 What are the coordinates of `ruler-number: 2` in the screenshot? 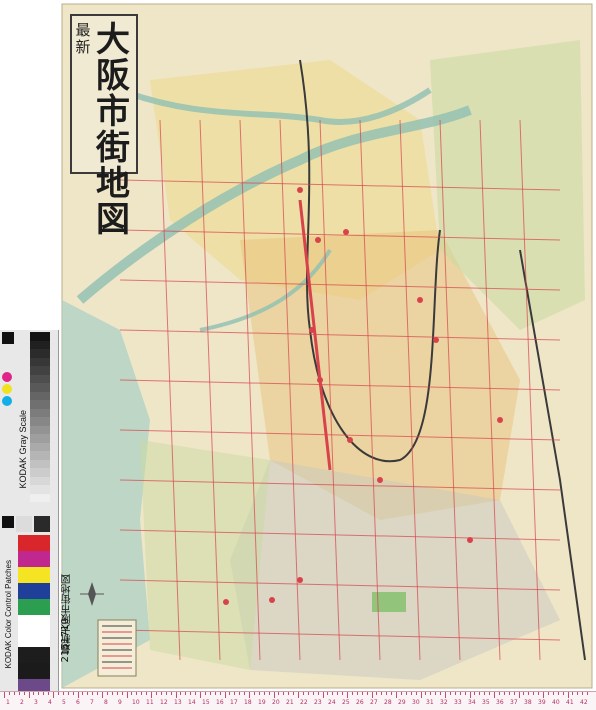 It's located at (22, 702).